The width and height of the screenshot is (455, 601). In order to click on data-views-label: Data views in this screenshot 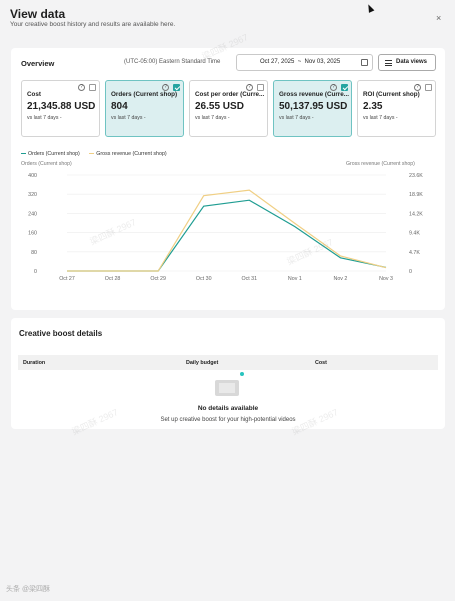, I will do `click(412, 62)`.